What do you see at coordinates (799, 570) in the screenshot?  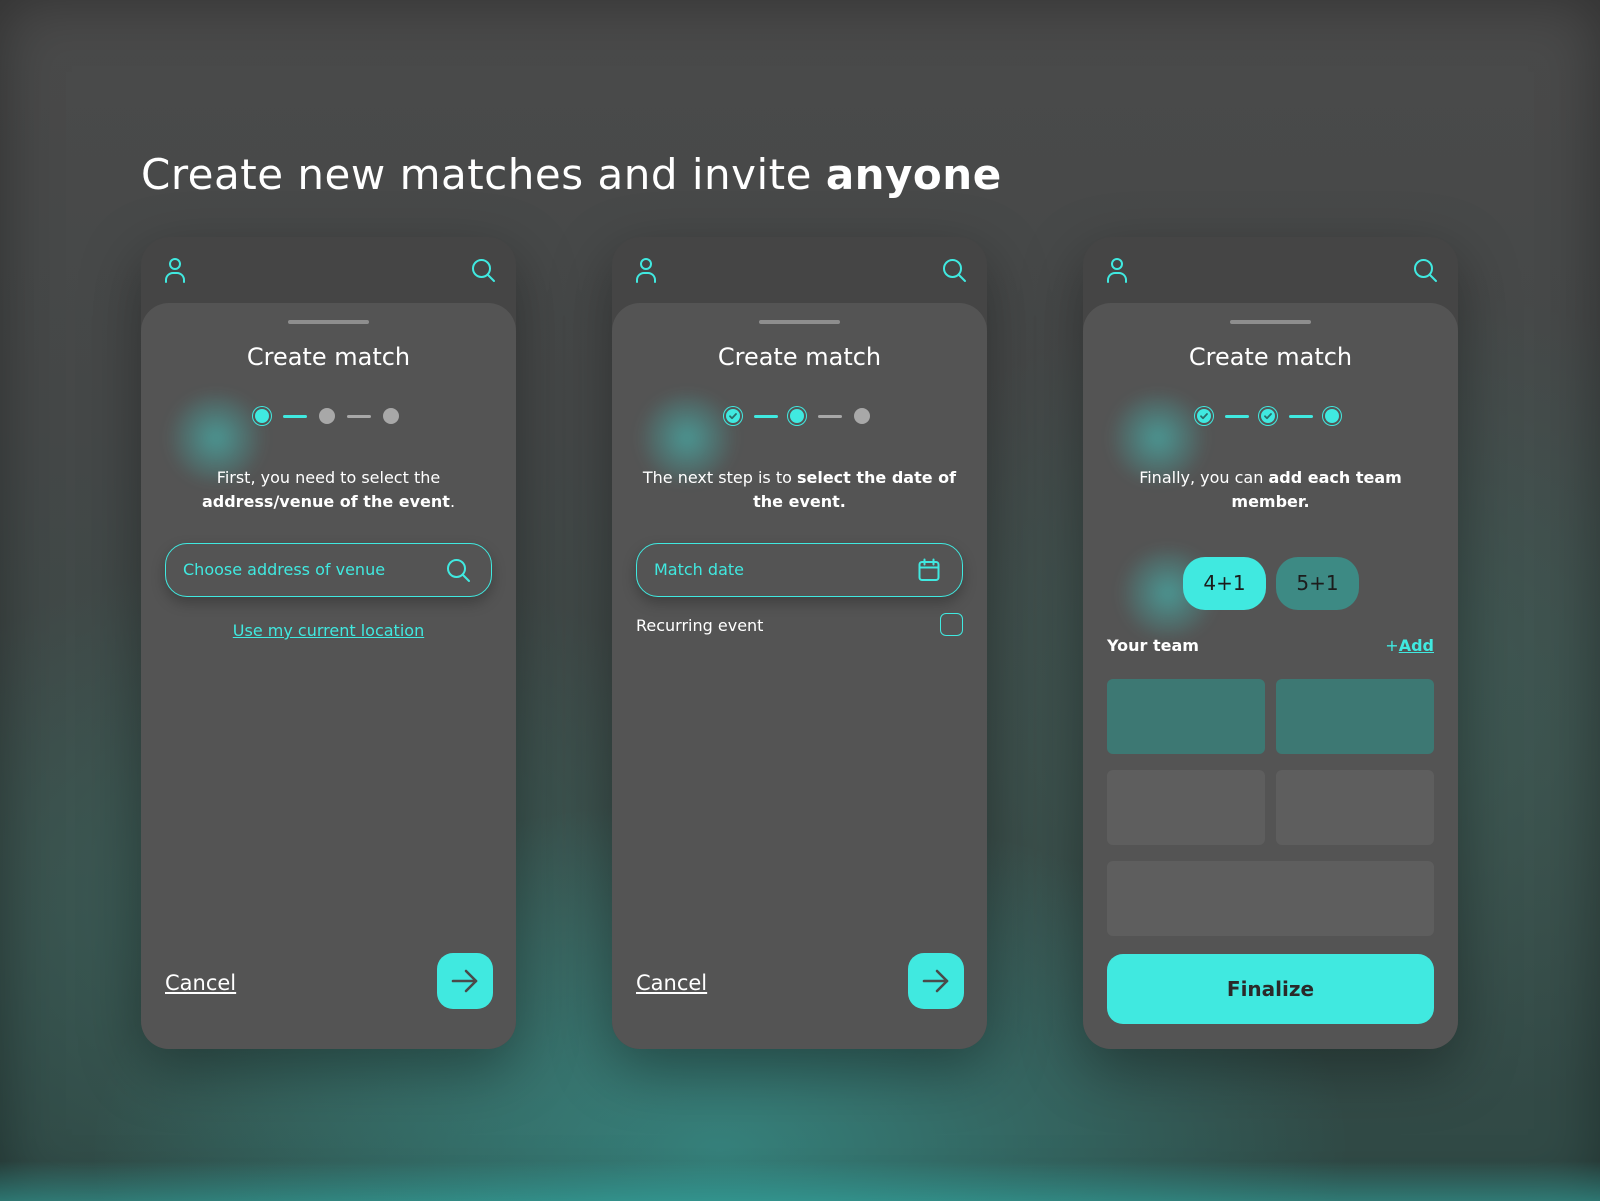 I see `match-date-input: Match date` at bounding box center [799, 570].